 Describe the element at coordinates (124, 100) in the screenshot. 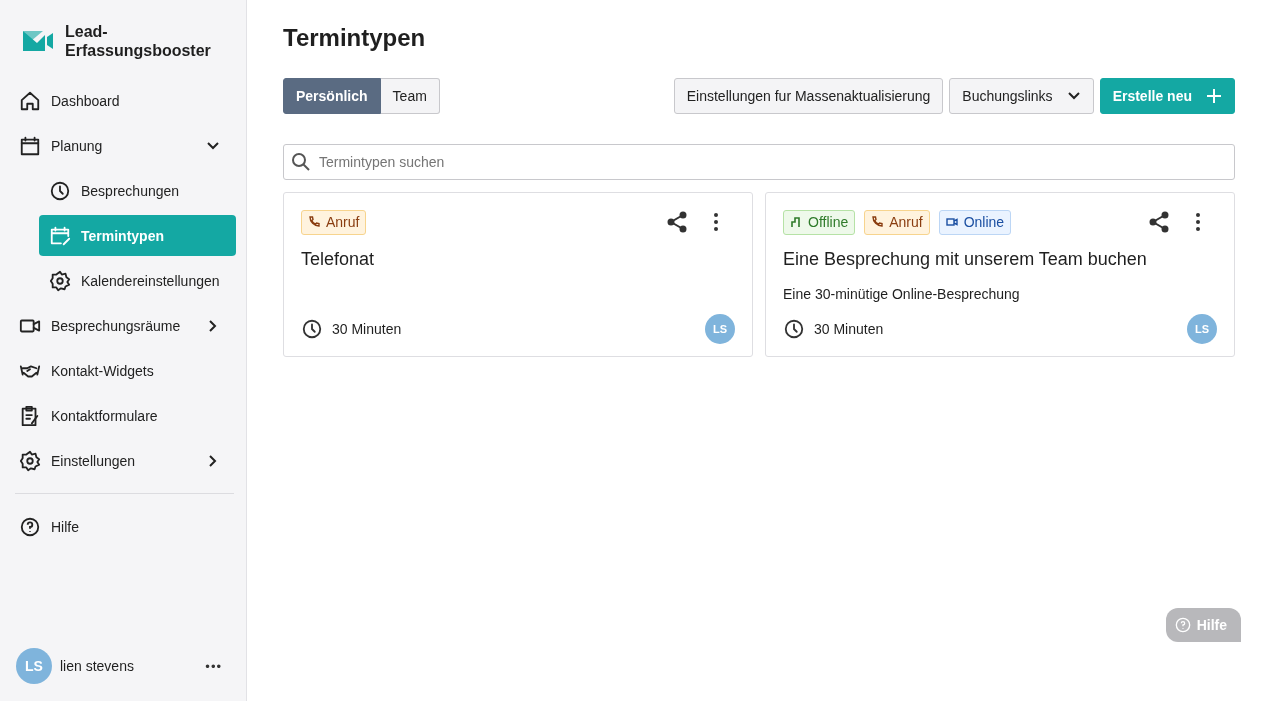

I see `nav-item: Dashboard` at that location.